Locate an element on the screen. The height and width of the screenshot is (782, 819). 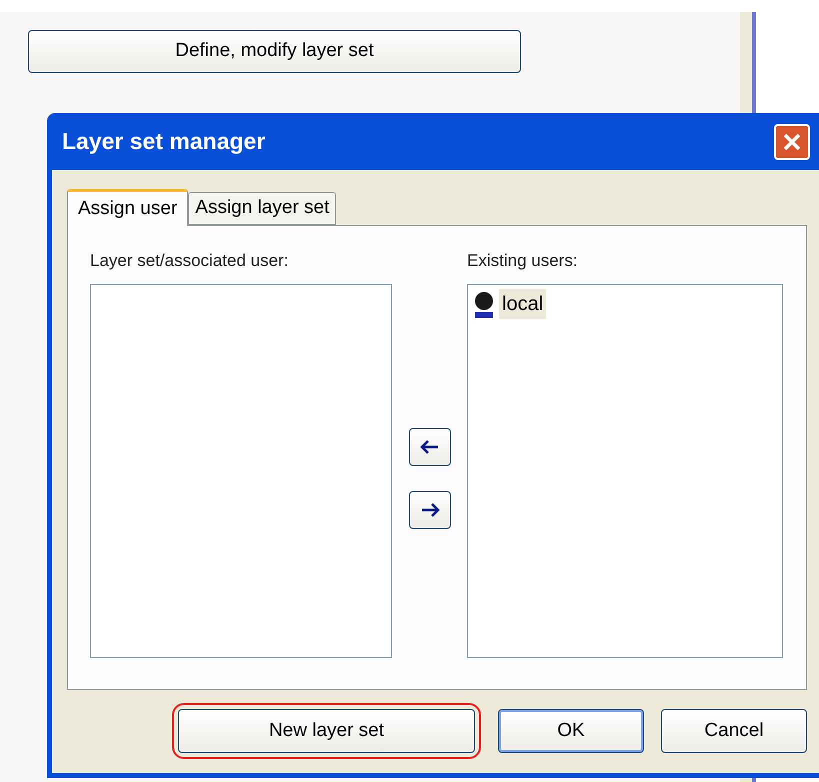
dialog-tab: Assign layer set is located at coordinates (262, 208).